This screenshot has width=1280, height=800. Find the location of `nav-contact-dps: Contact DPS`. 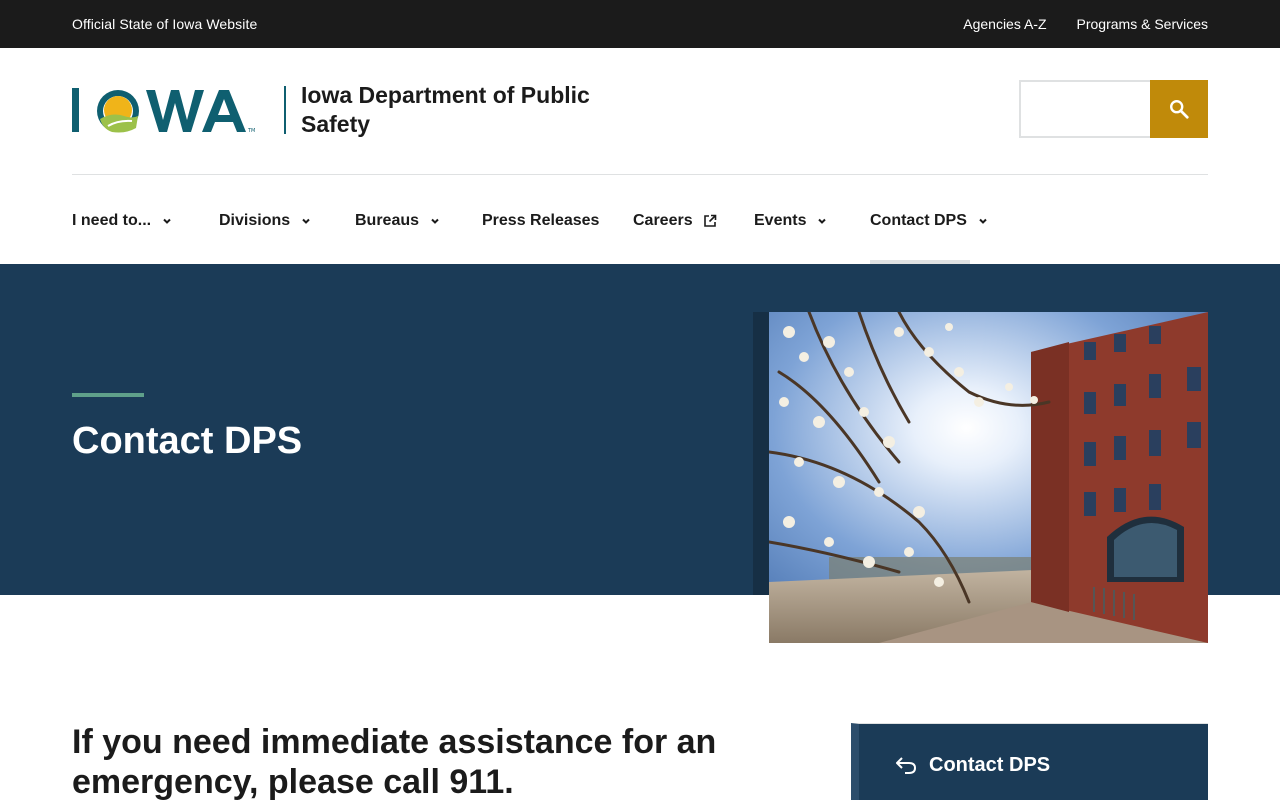

nav-contact-dps: Contact DPS is located at coordinates (929, 220).